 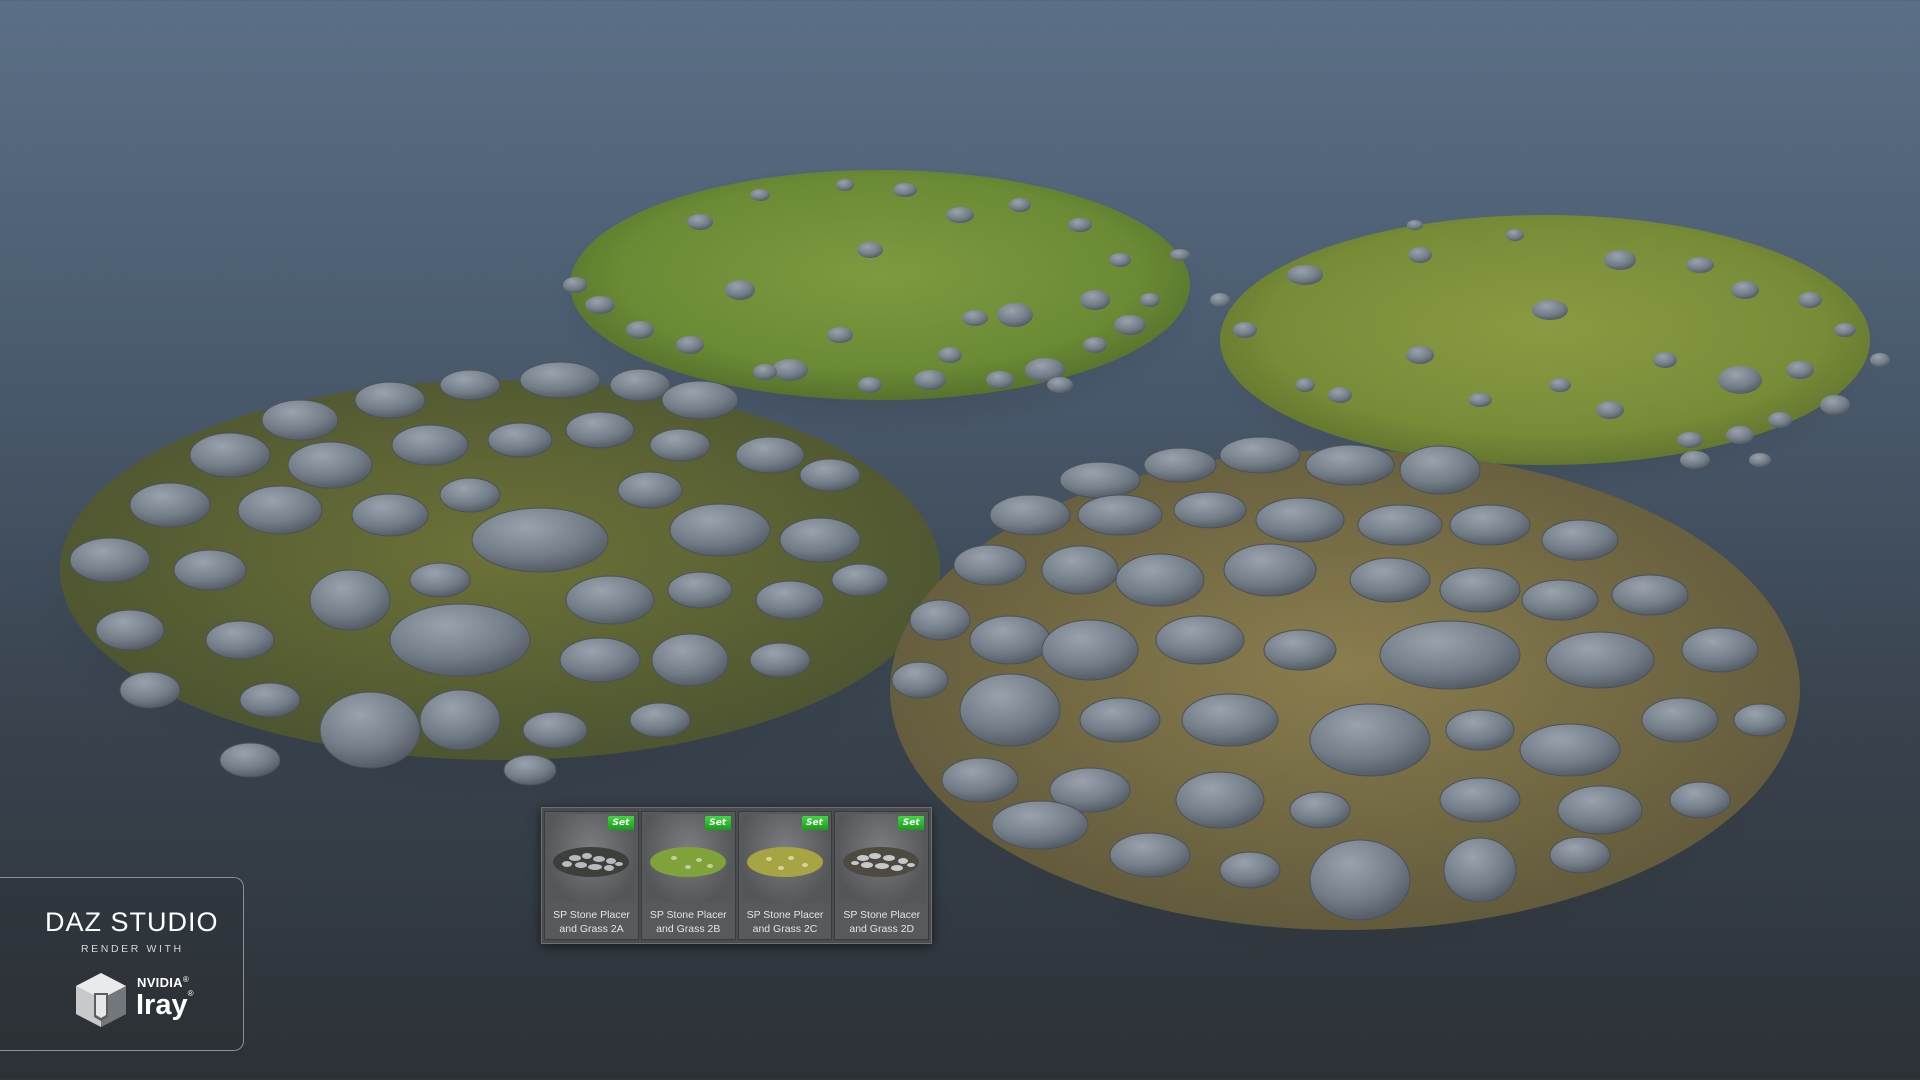 What do you see at coordinates (688, 922) in the screenshot?
I see `product-label: SP Stone Placer and Grass 2B` at bounding box center [688, 922].